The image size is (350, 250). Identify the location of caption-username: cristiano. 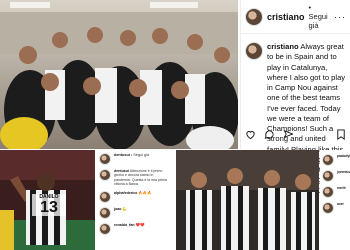
(283, 46).